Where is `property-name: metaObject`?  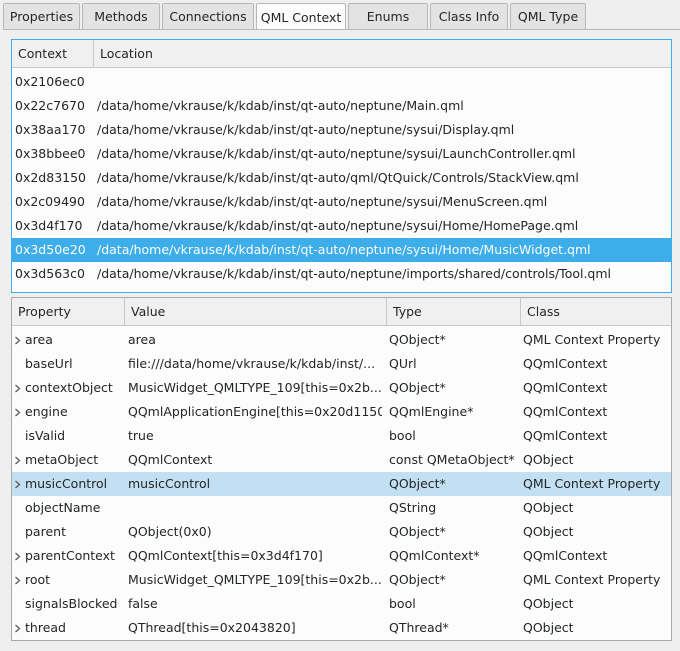 property-name: metaObject is located at coordinates (62, 459).